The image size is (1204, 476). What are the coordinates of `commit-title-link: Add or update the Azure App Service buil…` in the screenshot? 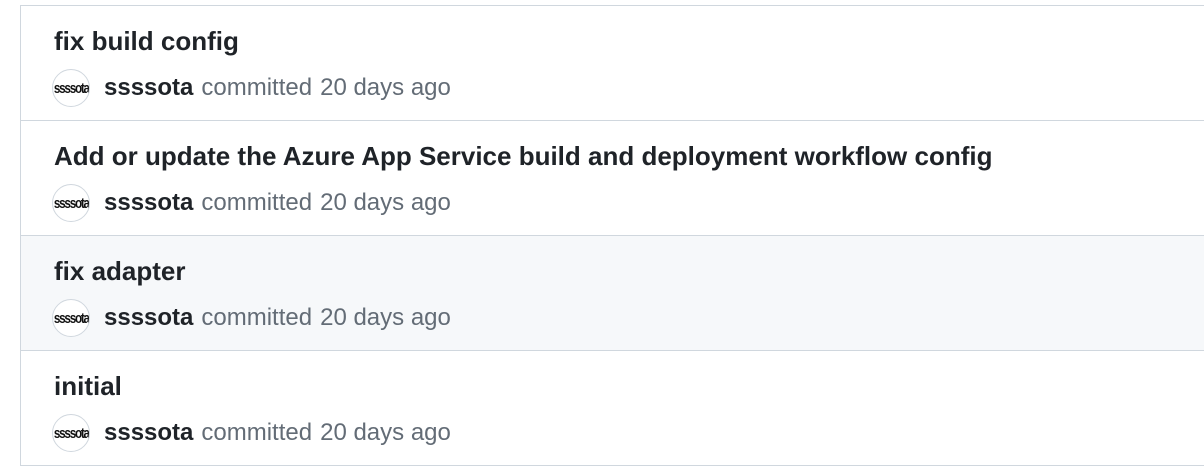 It's located at (523, 156).